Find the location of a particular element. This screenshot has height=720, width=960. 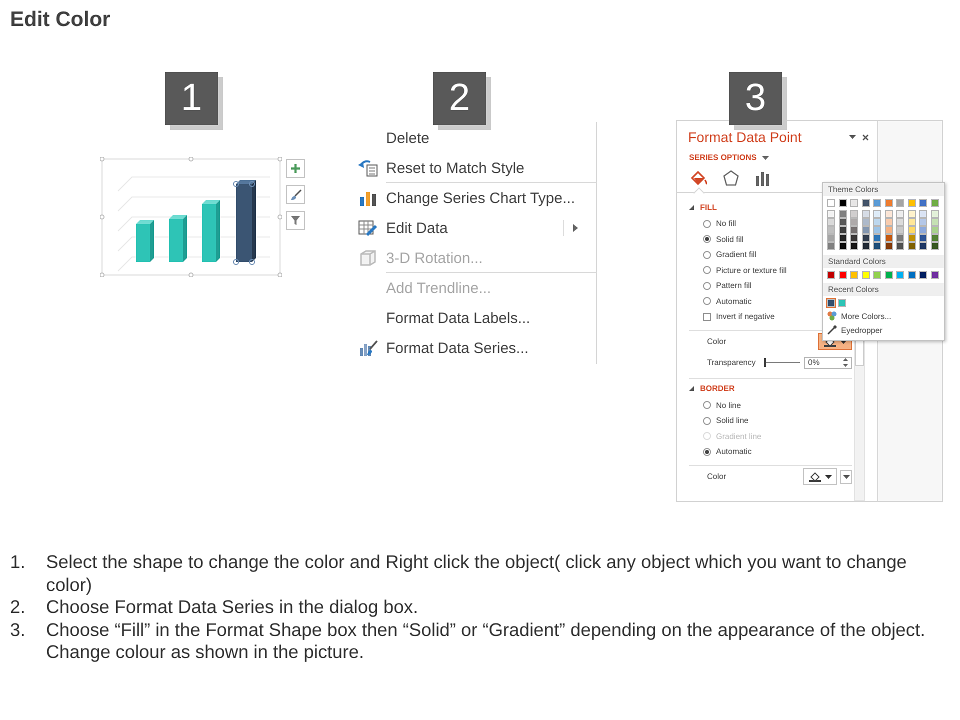

section-header: BORDER is located at coordinates (712, 388).